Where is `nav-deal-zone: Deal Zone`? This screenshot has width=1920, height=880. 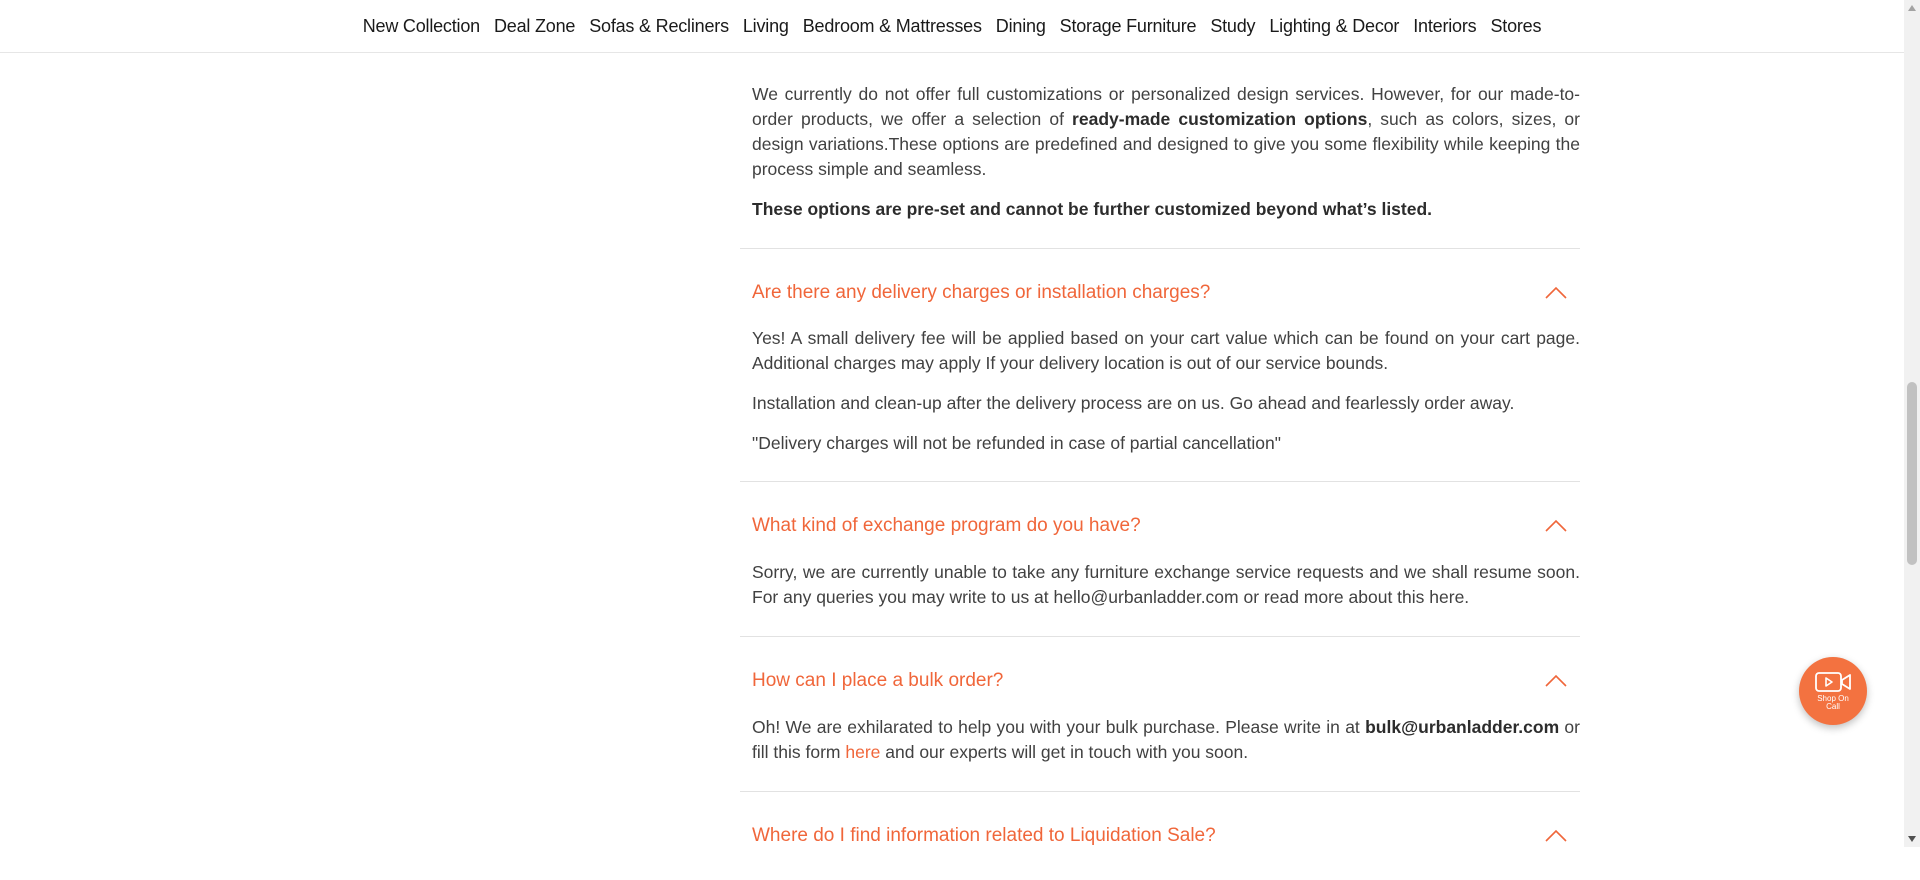 nav-deal-zone: Deal Zone is located at coordinates (534, 26).